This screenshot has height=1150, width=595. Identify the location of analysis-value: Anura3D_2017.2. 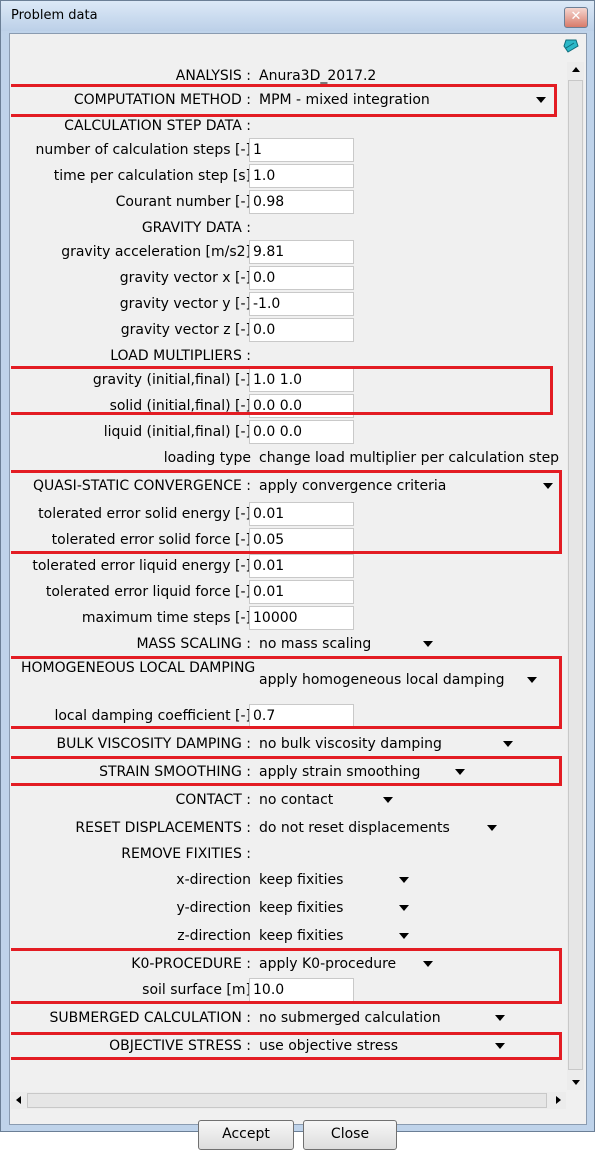
(318, 76).